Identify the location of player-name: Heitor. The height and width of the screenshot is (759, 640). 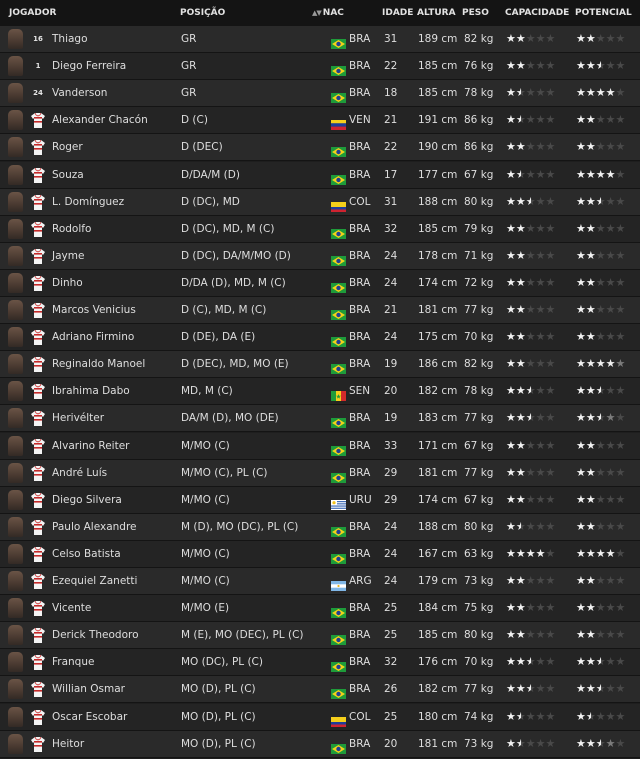
(68, 744).